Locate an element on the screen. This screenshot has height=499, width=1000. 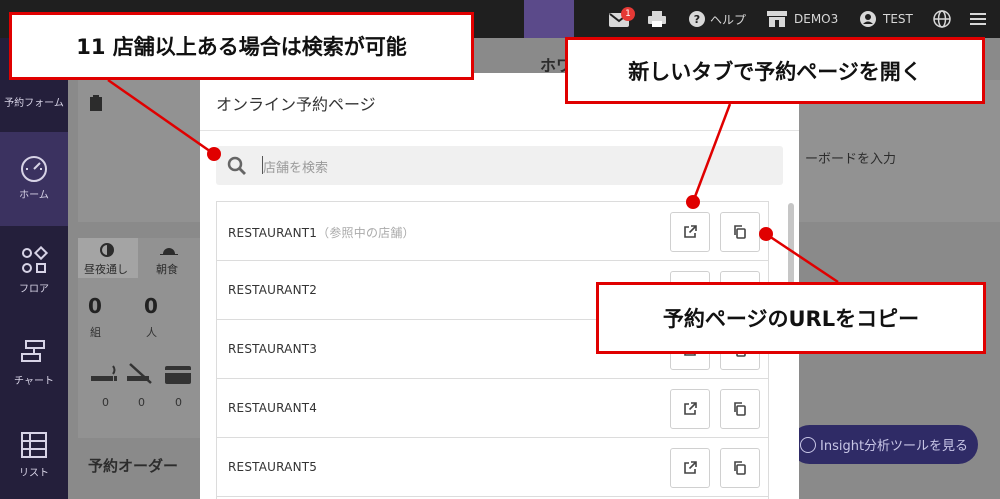
menu-icon is located at coordinates (978, 19).